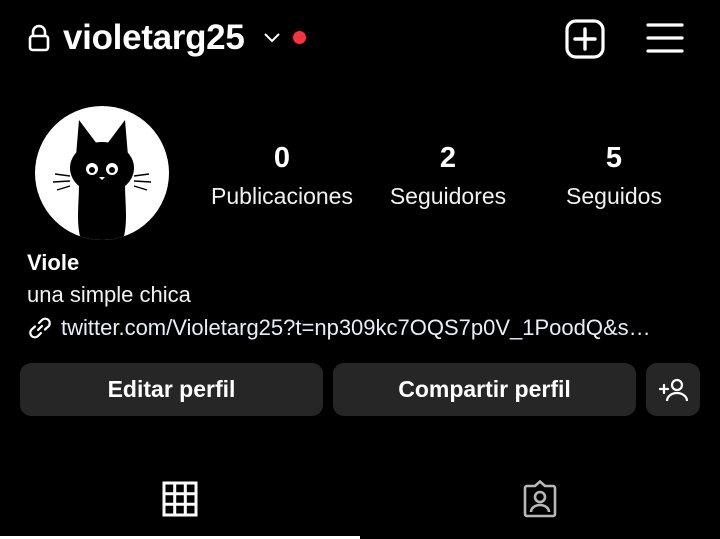 This screenshot has width=720, height=539. Describe the element at coordinates (282, 196) in the screenshot. I see `stat-posts-label: Publicaciones` at that location.